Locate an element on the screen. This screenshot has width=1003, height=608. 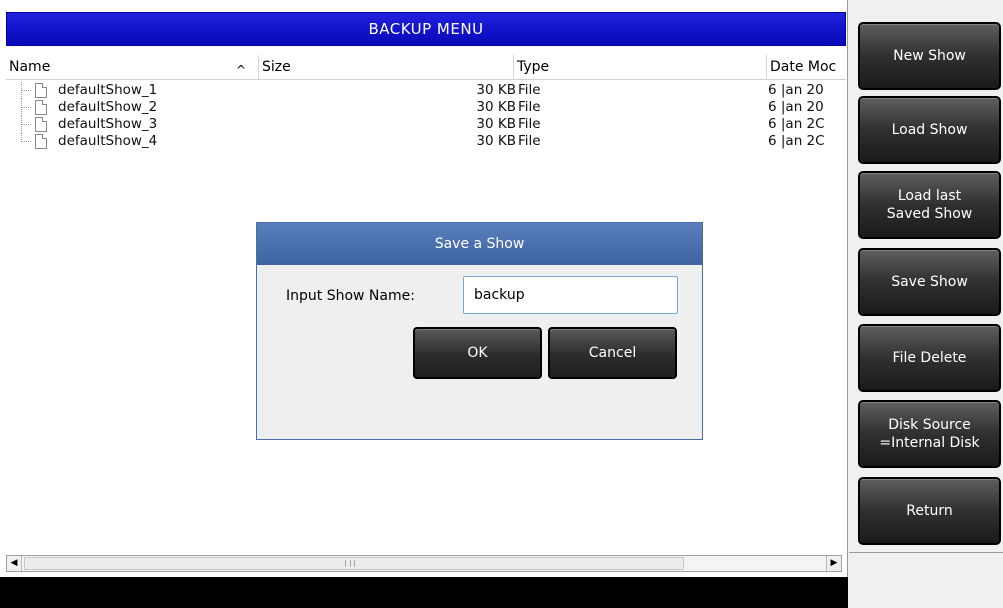
save-show-button: Save Show is located at coordinates (929, 282).